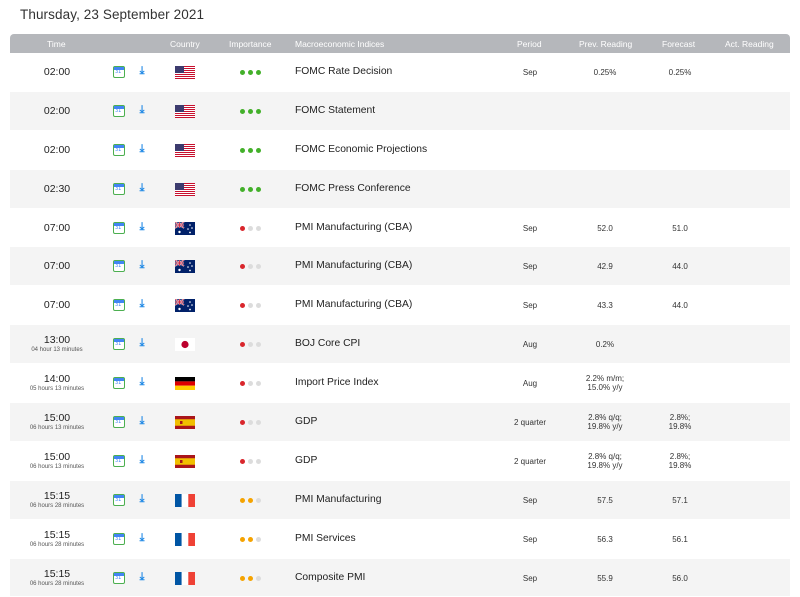 The height and width of the screenshot is (597, 800). I want to click on indicator-name: FOMC Statement, so click(335, 110).